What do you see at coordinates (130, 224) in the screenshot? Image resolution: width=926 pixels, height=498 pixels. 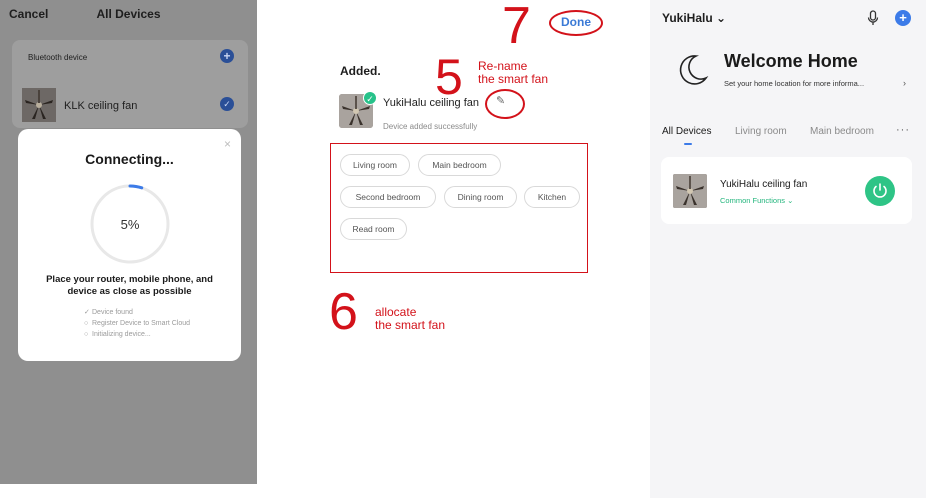 I see `progress-percent: 5%` at bounding box center [130, 224].